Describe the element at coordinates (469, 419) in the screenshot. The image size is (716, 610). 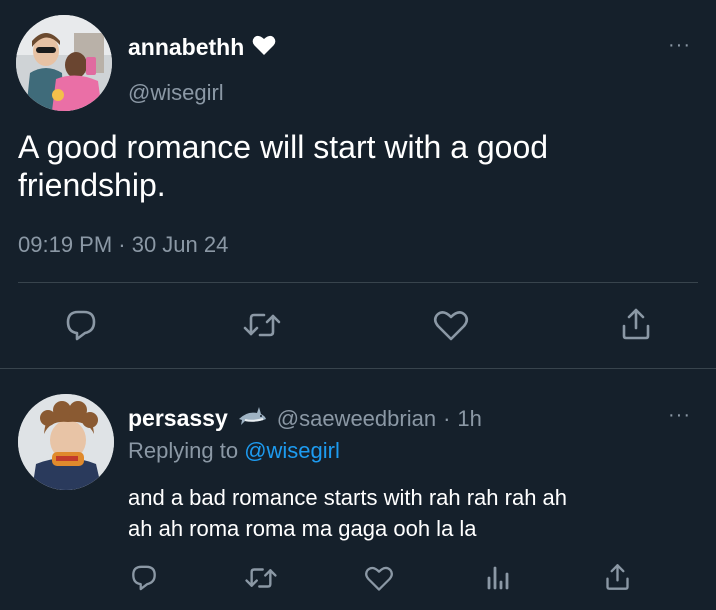
I see `reply-time: 1h` at that location.